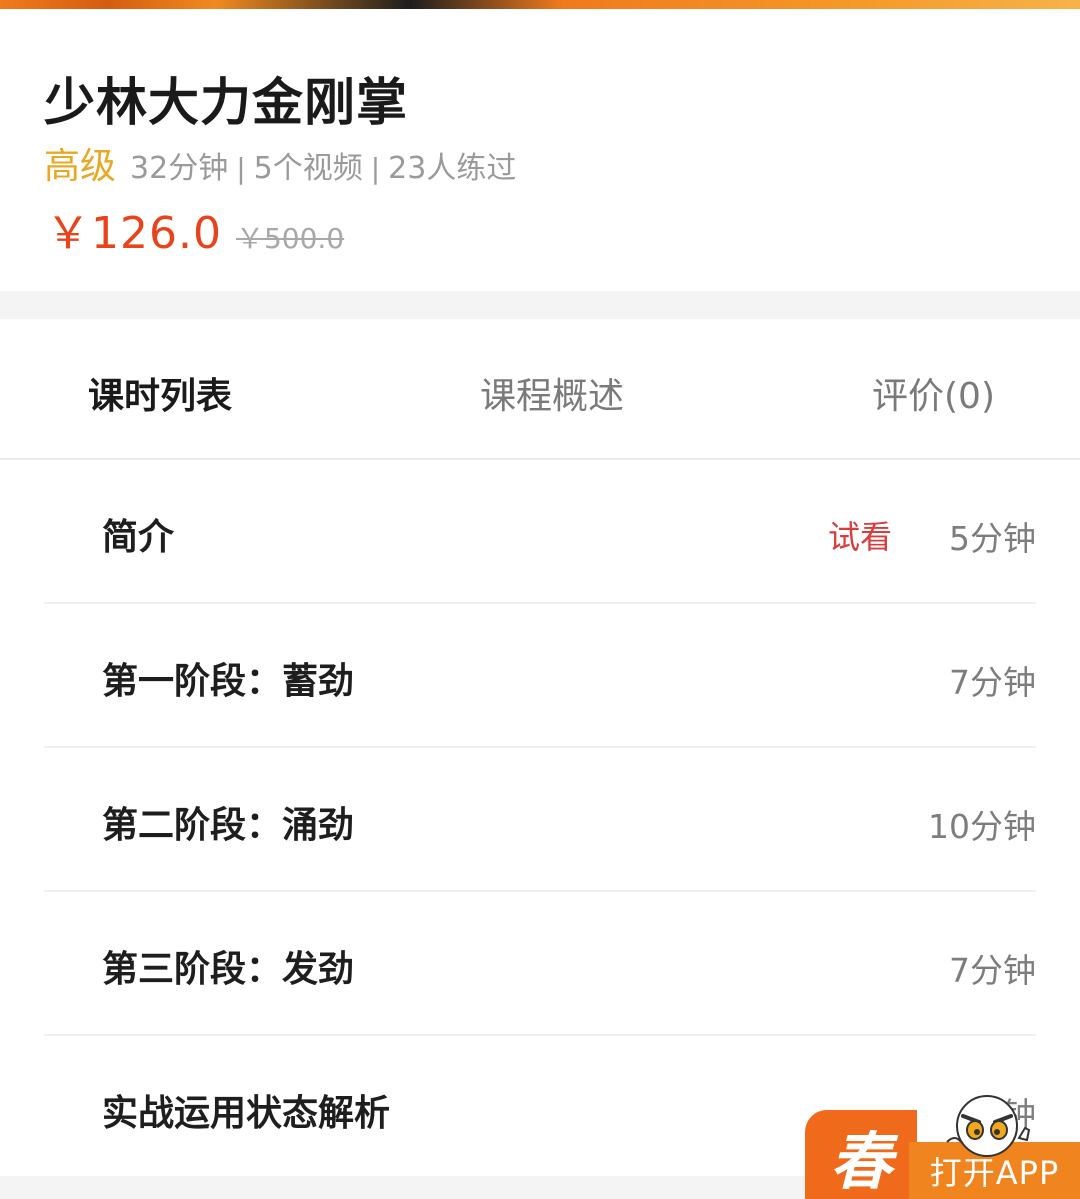 This screenshot has height=1199, width=1080. What do you see at coordinates (540, 964) in the screenshot?
I see `lesson-item-stage-3: 第三阶段：发劲 7分钟` at bounding box center [540, 964].